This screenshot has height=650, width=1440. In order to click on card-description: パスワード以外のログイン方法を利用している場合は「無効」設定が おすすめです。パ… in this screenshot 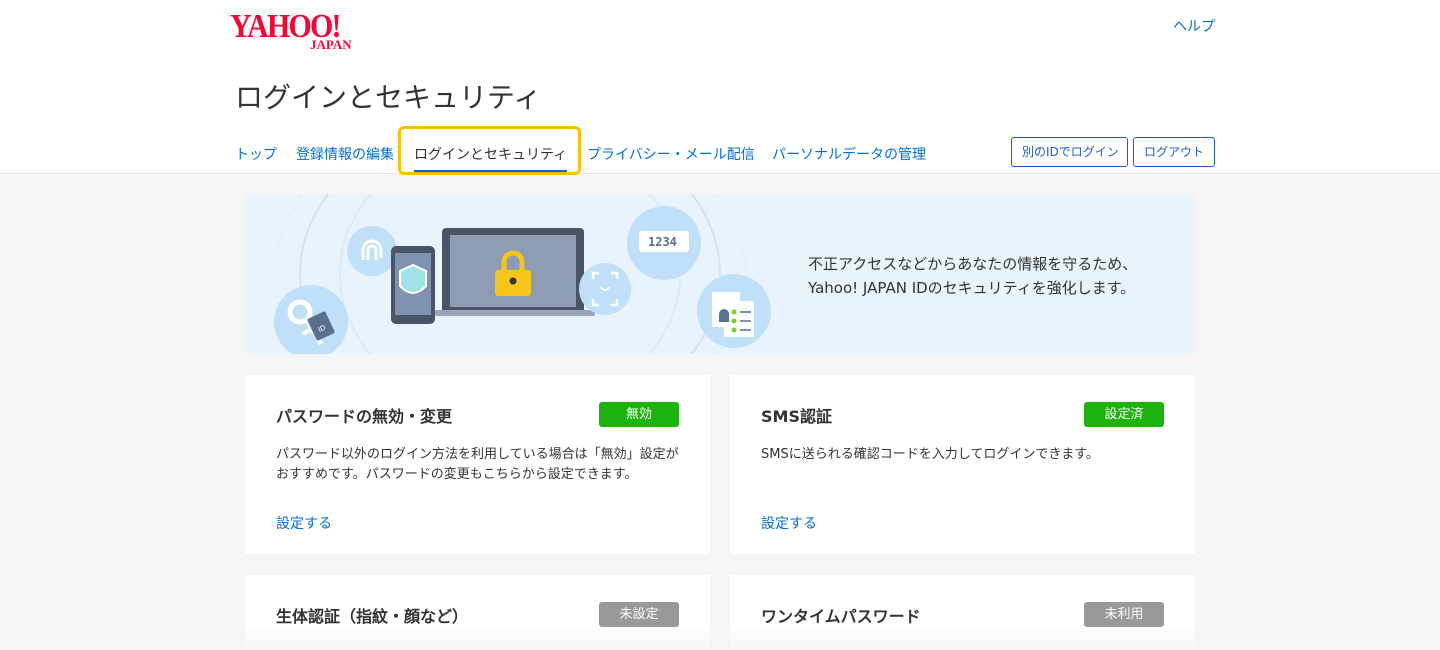, I will do `click(481, 465)`.